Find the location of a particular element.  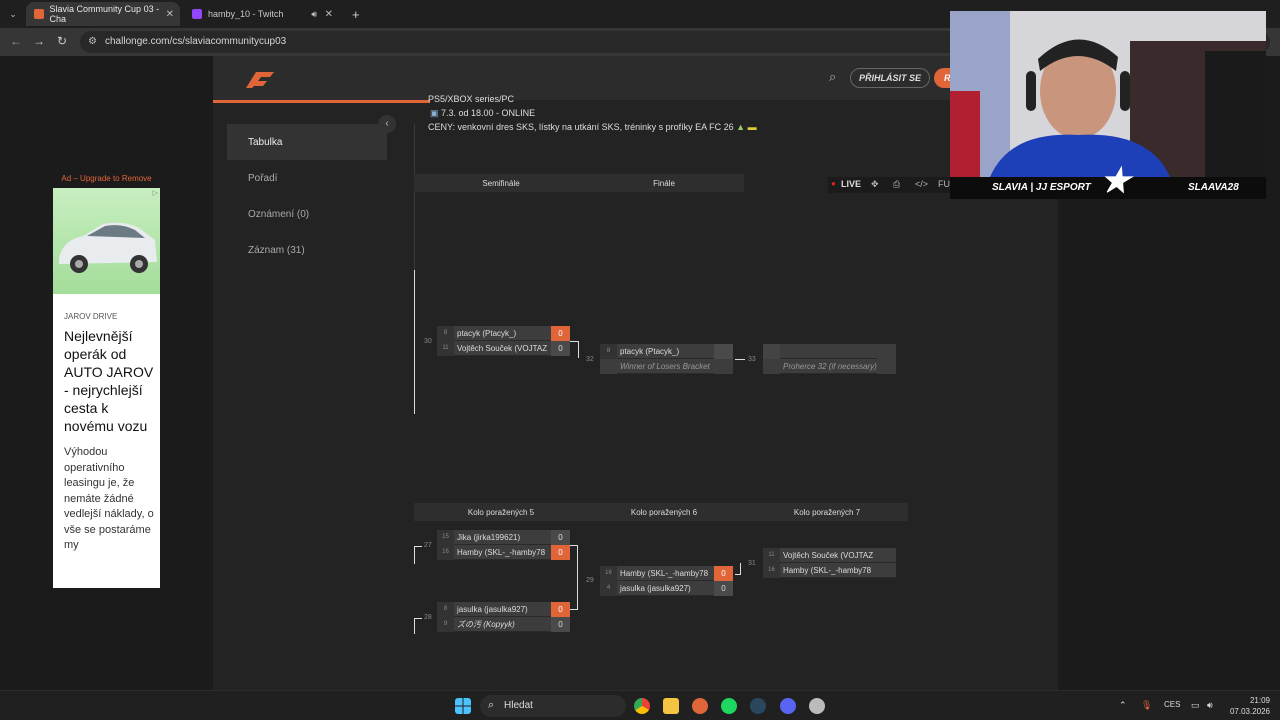

player-seed: 9 is located at coordinates (445, 624).